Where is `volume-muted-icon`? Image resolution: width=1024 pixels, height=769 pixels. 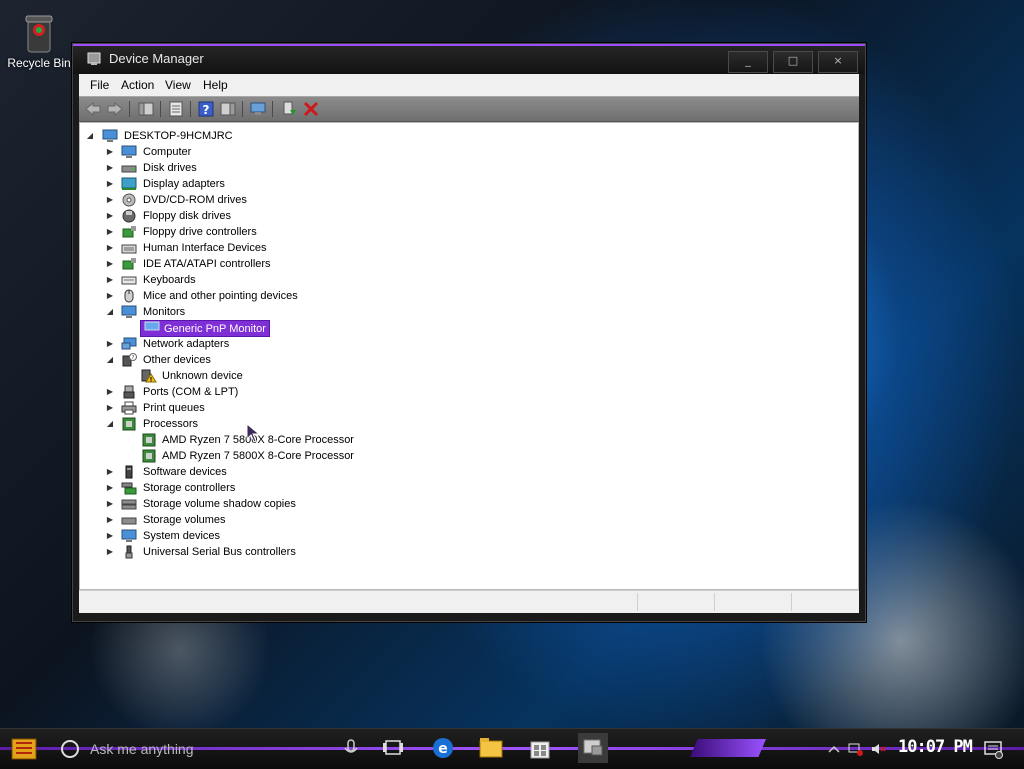 volume-muted-icon is located at coordinates (878, 749).